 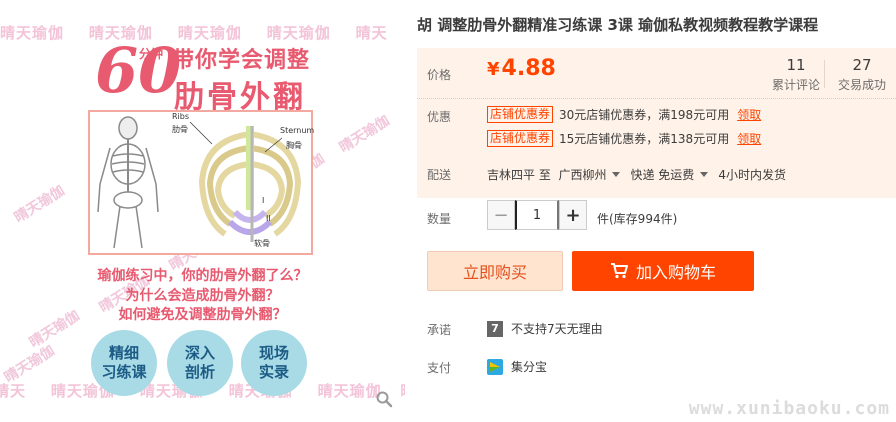 I want to click on label-cartilage: 软骨, so click(x=262, y=243).